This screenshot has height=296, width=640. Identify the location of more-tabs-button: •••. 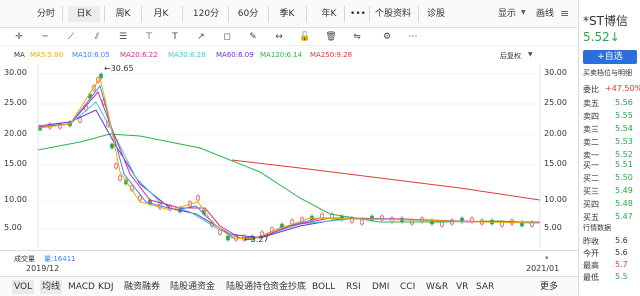
(358, 14).